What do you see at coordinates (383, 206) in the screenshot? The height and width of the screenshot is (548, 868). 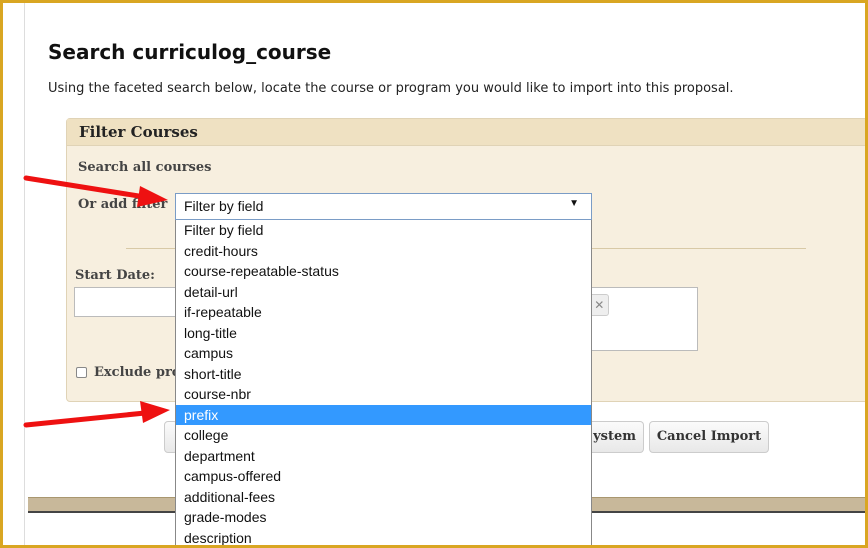 I see `filter-field-select: Filter by field ▼` at bounding box center [383, 206].